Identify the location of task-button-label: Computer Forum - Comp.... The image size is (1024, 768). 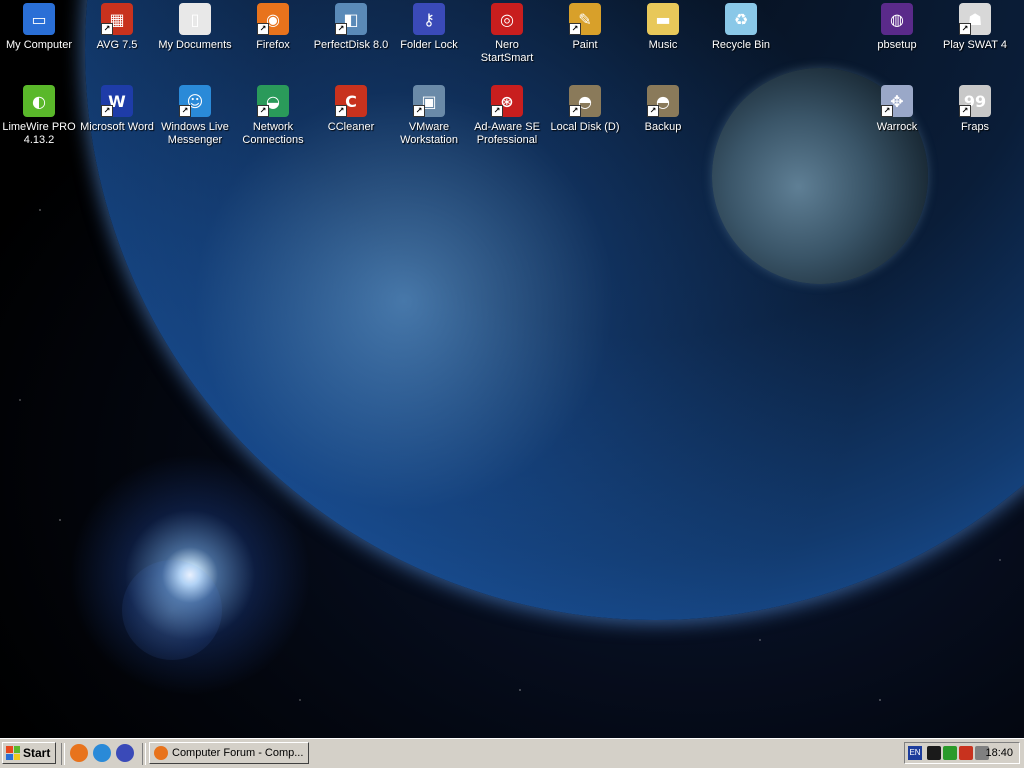
(238, 753).